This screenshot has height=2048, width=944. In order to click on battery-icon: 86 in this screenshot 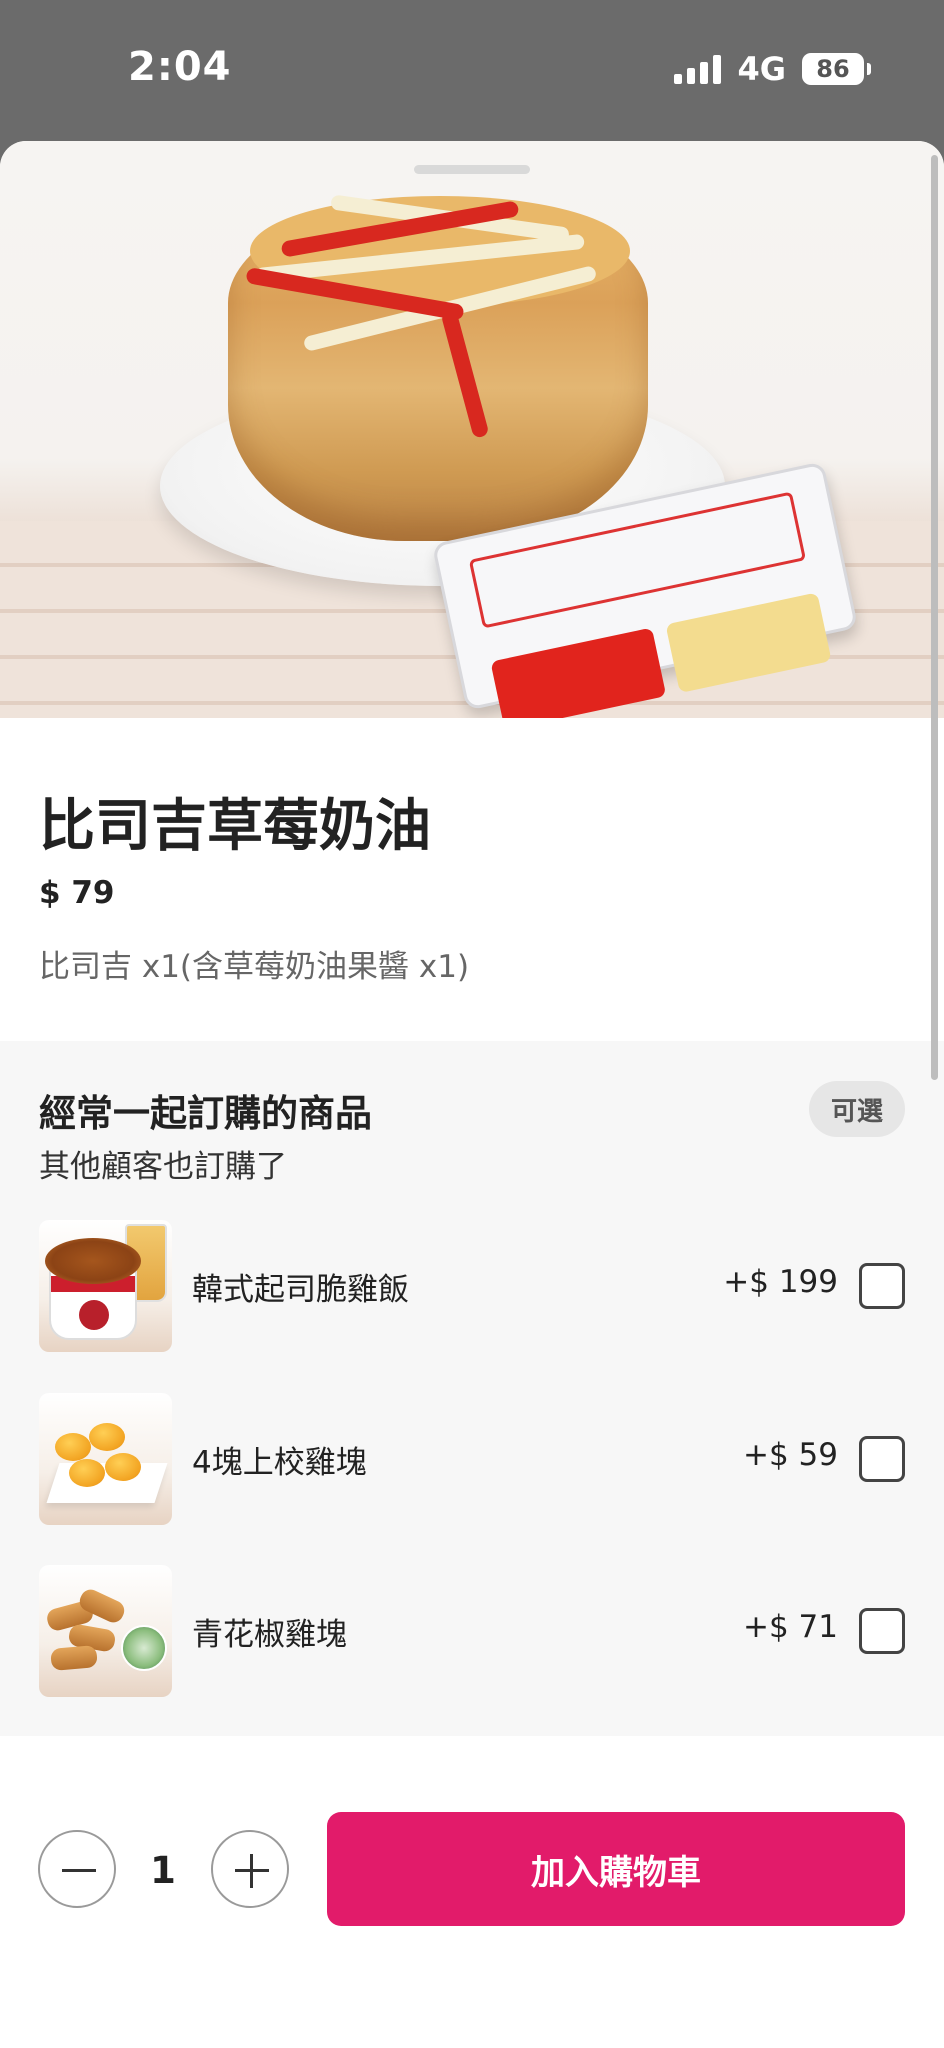, I will do `click(836, 69)`.